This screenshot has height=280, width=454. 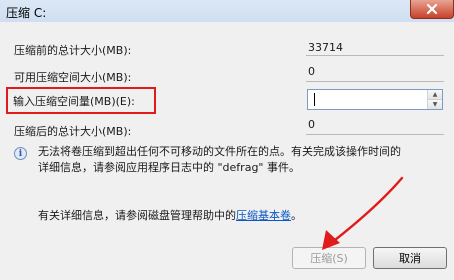 What do you see at coordinates (169, 167) in the screenshot?
I see `info-line-2: 详细信息，请参阅应用程序日志中的 "defrag" 事件。` at bounding box center [169, 167].